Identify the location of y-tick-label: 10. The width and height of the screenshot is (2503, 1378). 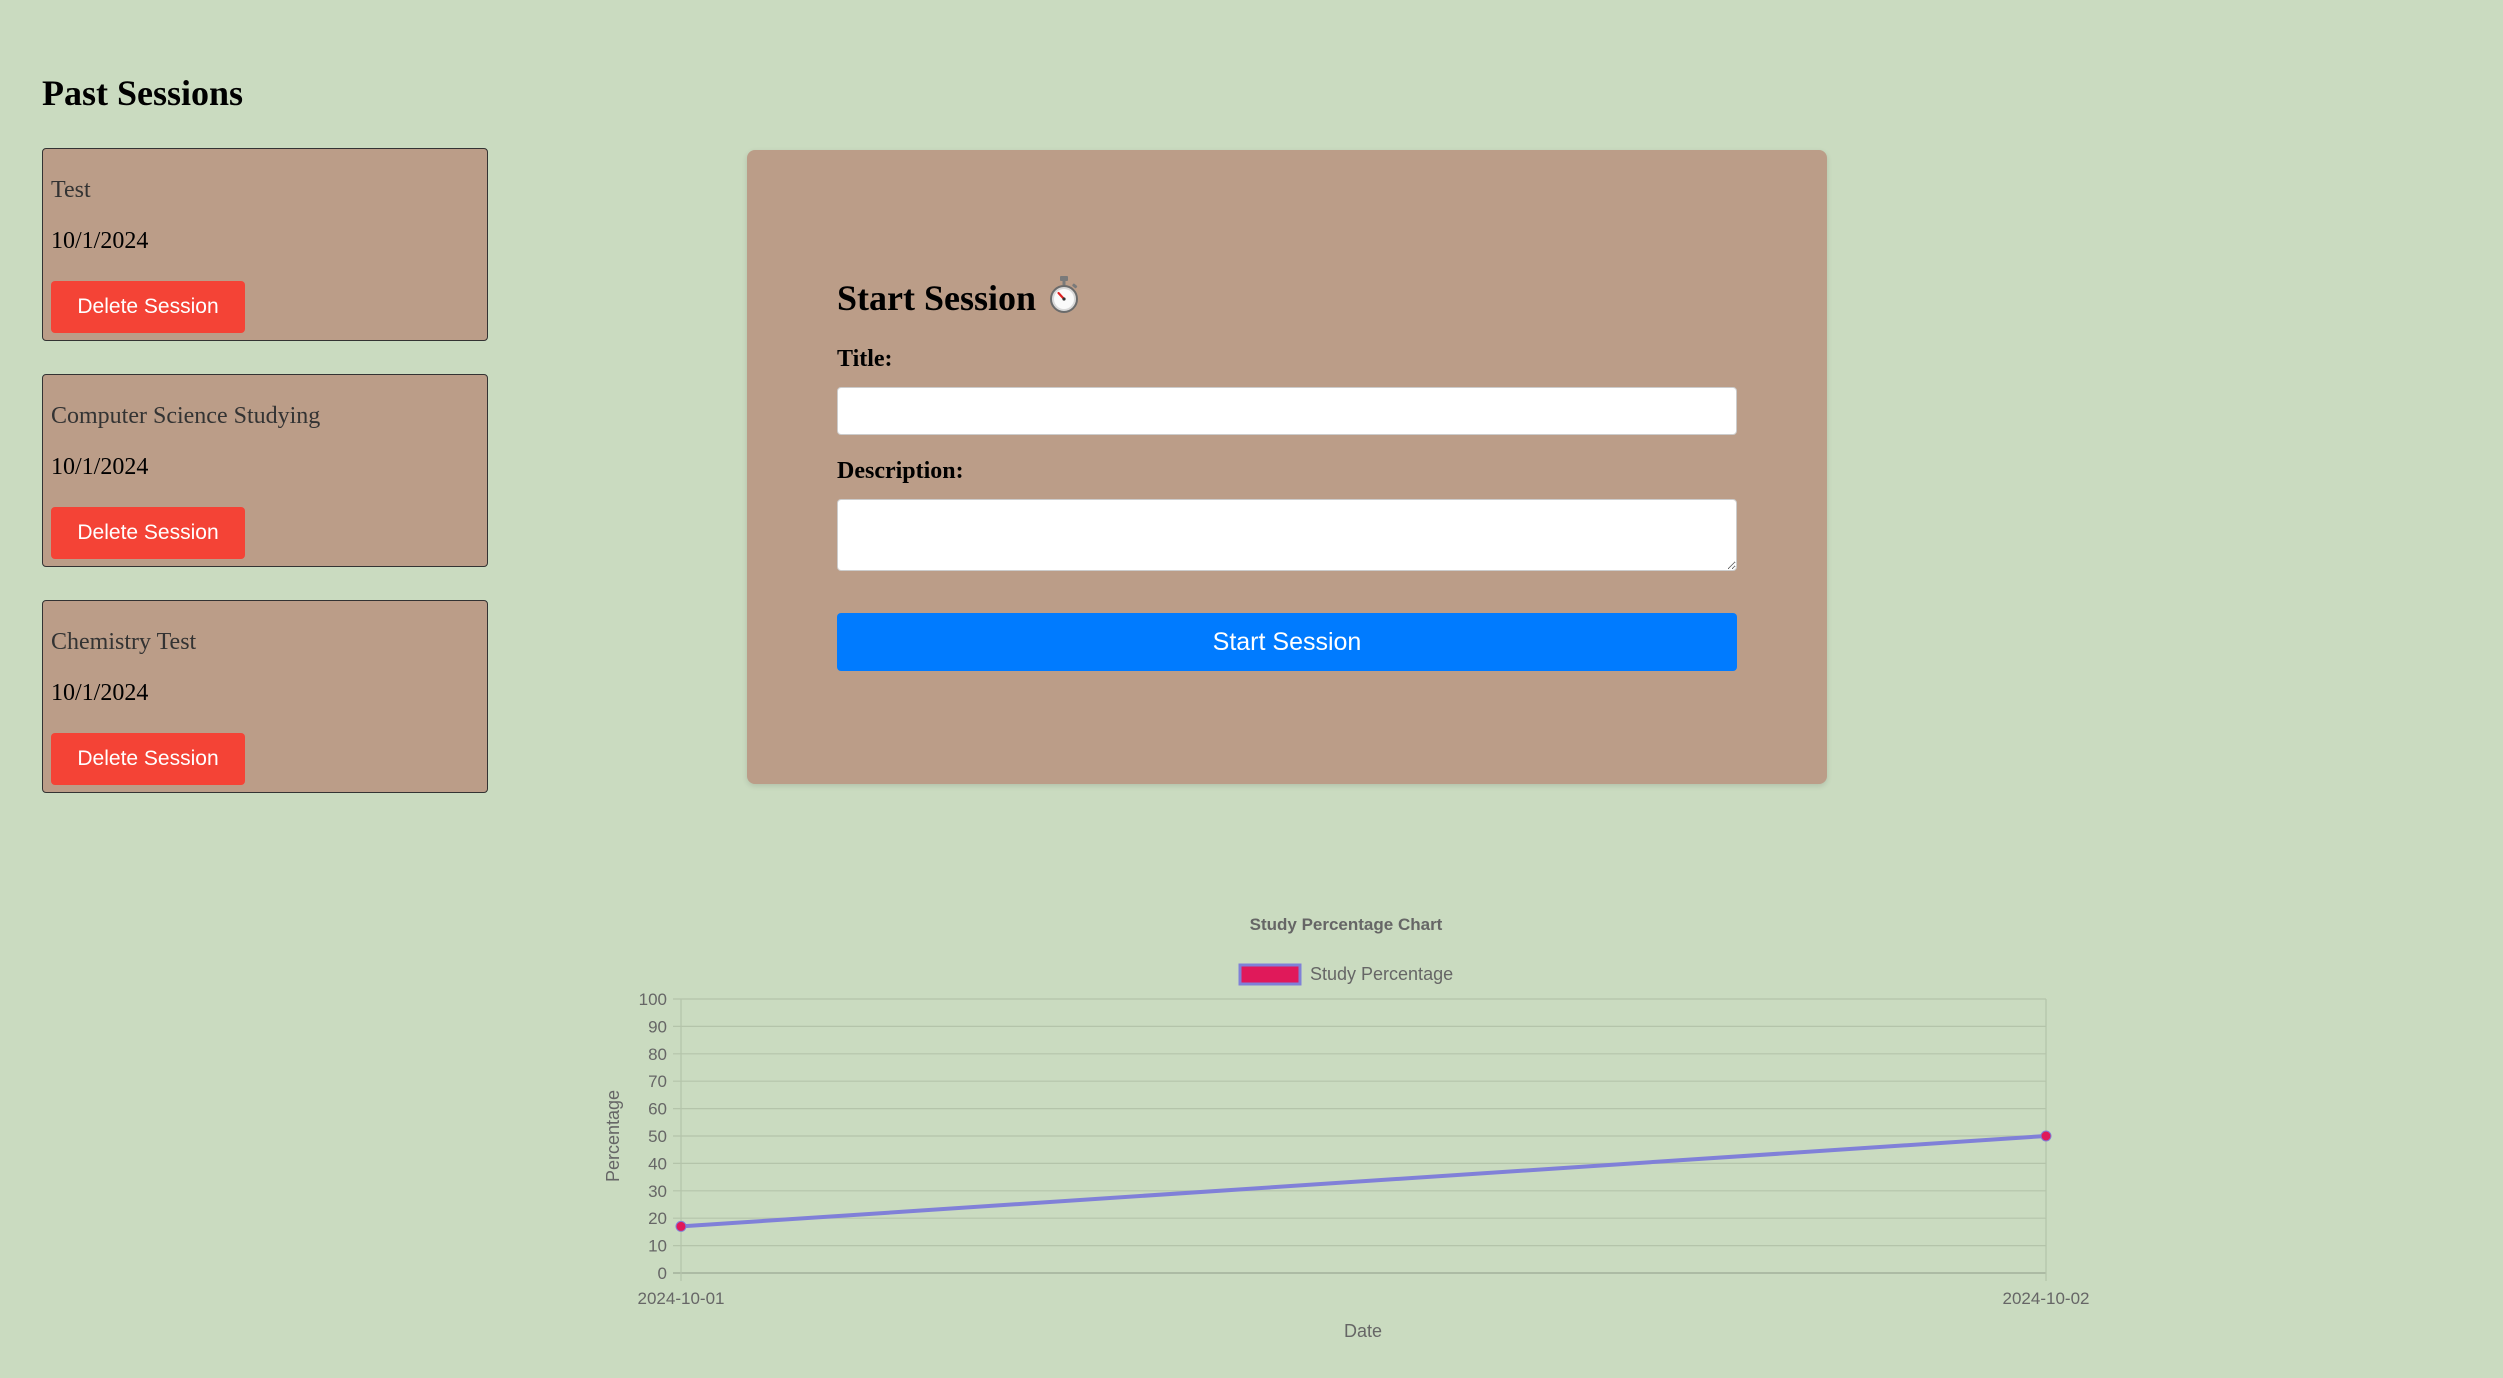
(657, 1246).